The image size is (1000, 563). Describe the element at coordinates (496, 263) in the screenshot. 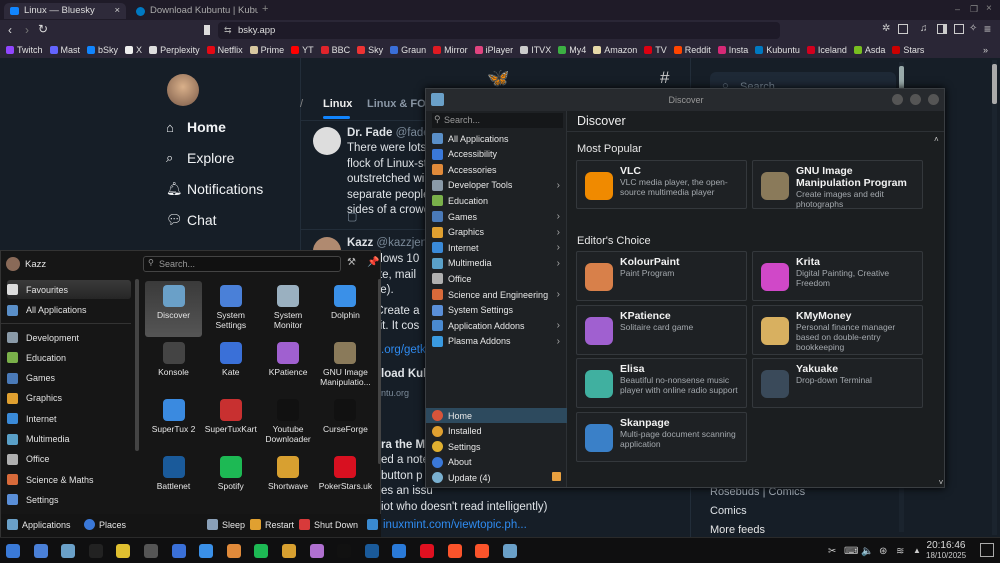

I see `category-multimedia: Multimedia ›` at that location.